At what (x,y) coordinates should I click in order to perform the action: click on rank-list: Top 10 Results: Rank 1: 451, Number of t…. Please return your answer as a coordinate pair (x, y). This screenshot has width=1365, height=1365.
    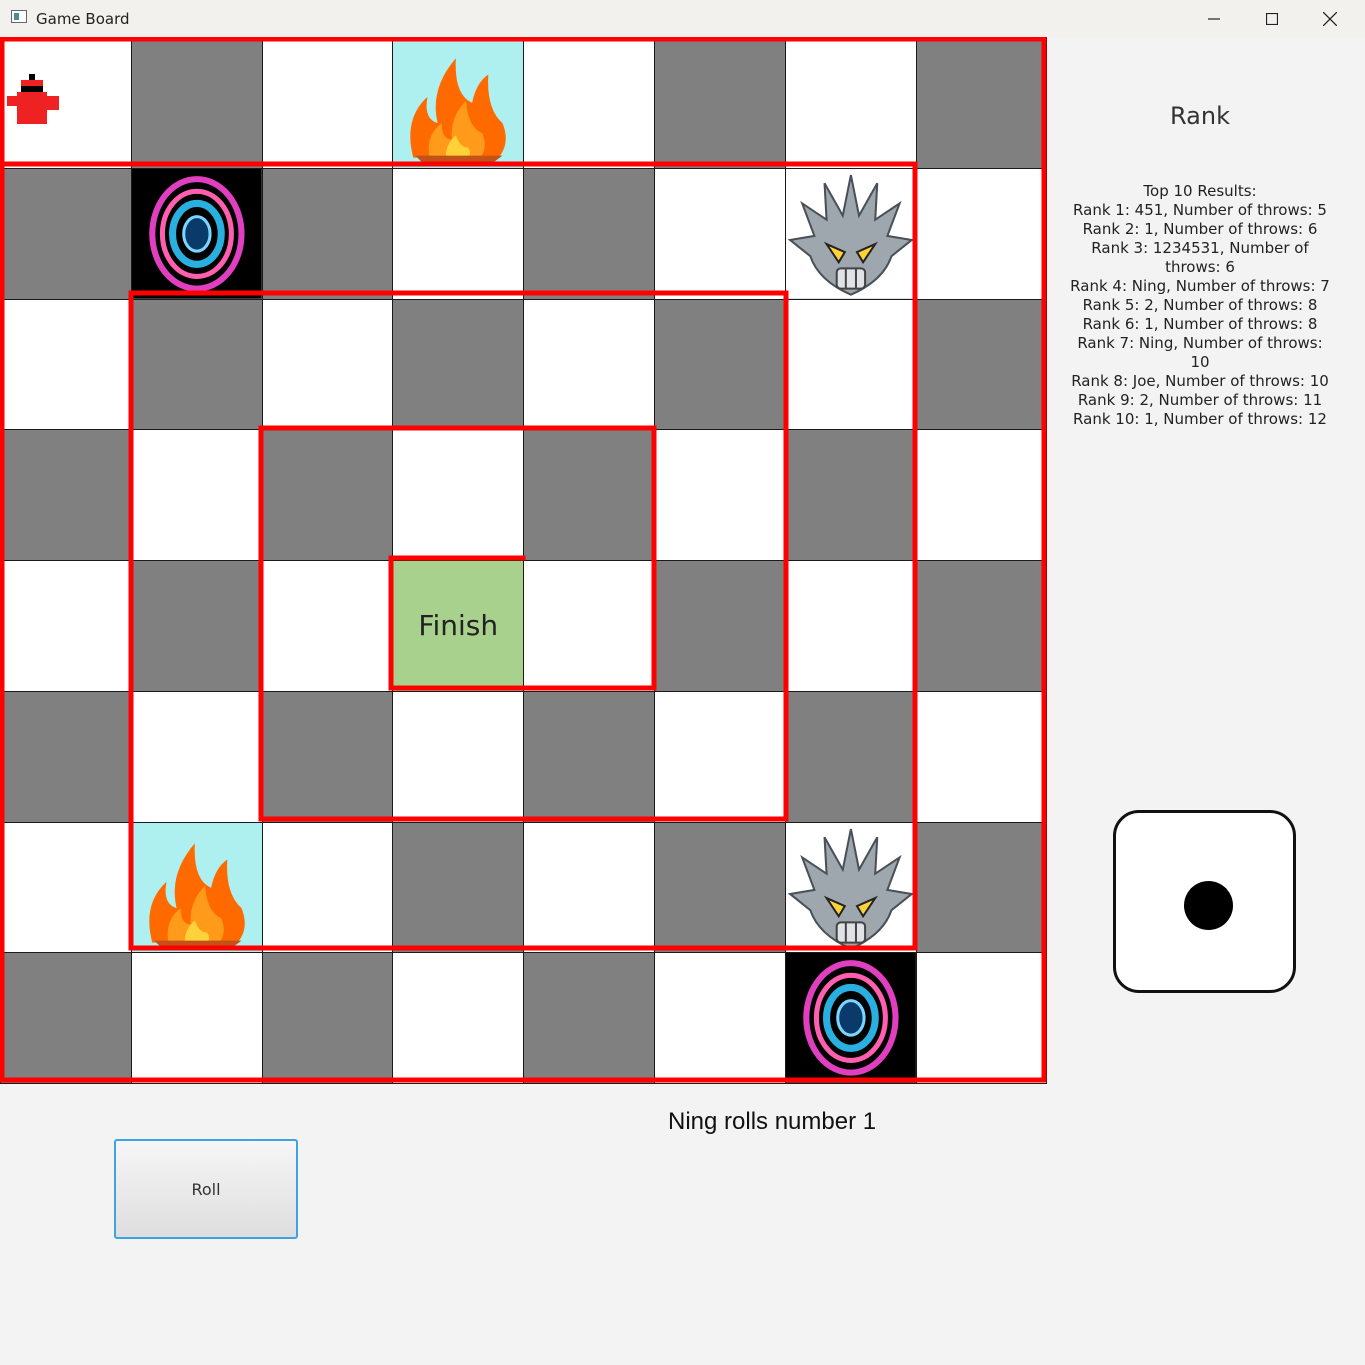
    Looking at the image, I should click on (1200, 305).